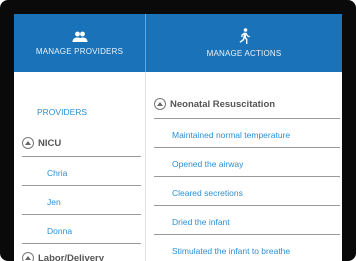  Describe the element at coordinates (54, 202) in the screenshot. I see `provider-item: Jen` at that location.